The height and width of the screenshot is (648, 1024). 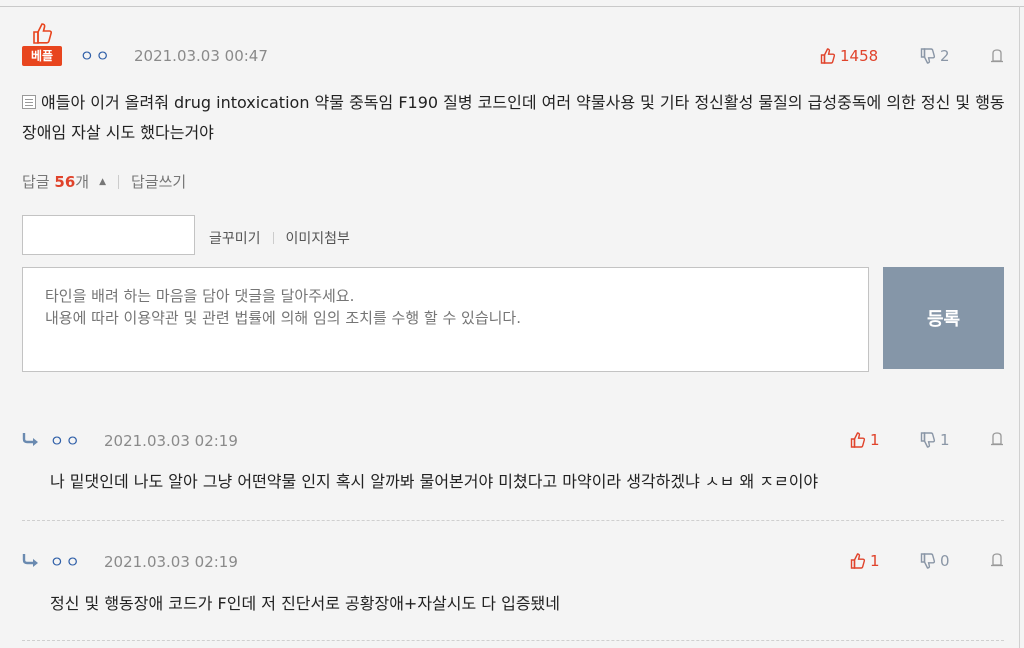 What do you see at coordinates (42, 56) in the screenshot?
I see `best-label: 베플` at bounding box center [42, 56].